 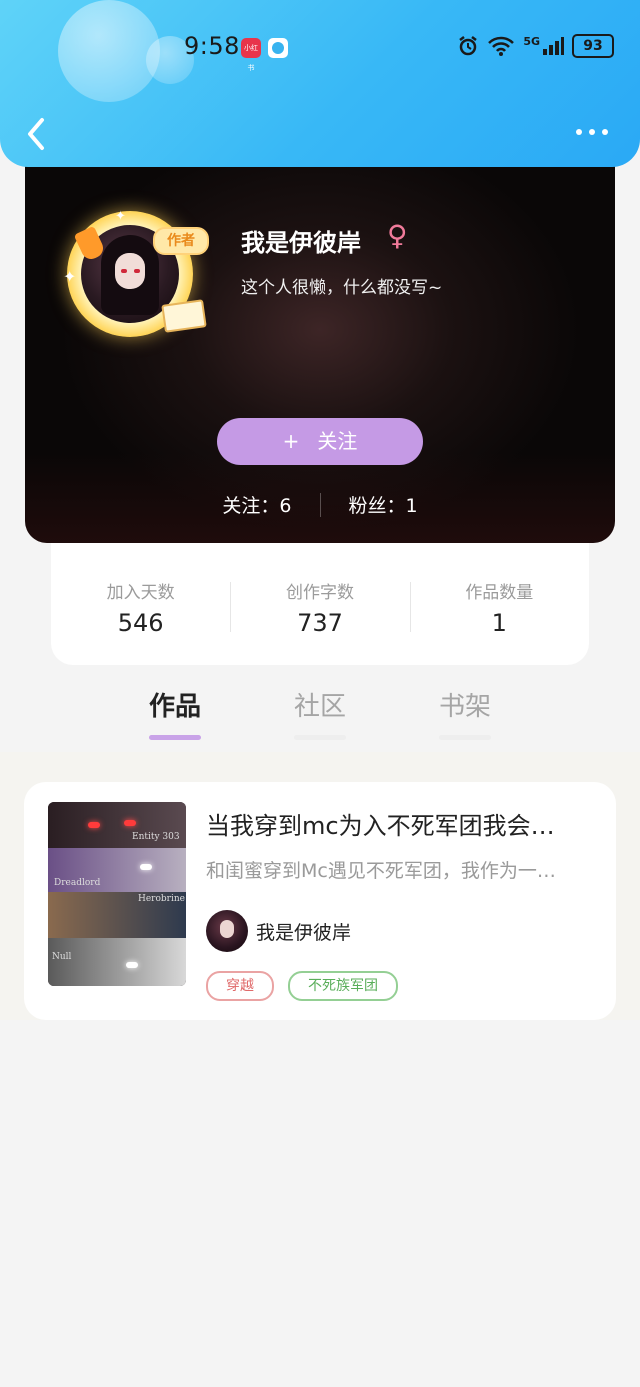 I want to click on stats-card: 加入天数 546 创作字数 737 作品数量 1, so click(x=320, y=604).